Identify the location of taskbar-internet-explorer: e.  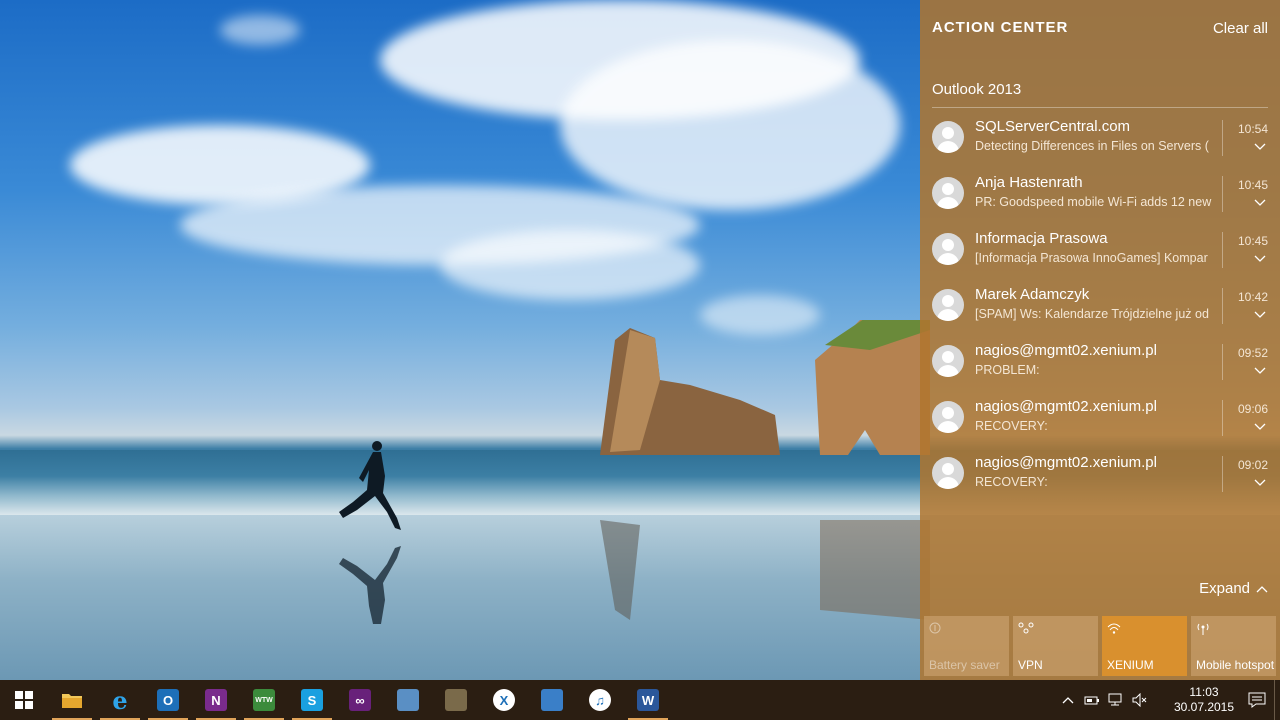
(120, 700).